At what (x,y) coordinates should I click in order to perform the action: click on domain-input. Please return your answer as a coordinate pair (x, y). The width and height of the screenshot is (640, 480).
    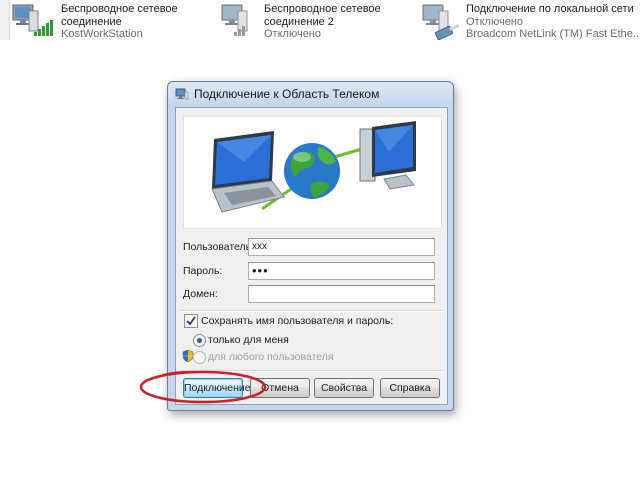
    Looking at the image, I should click on (341, 294).